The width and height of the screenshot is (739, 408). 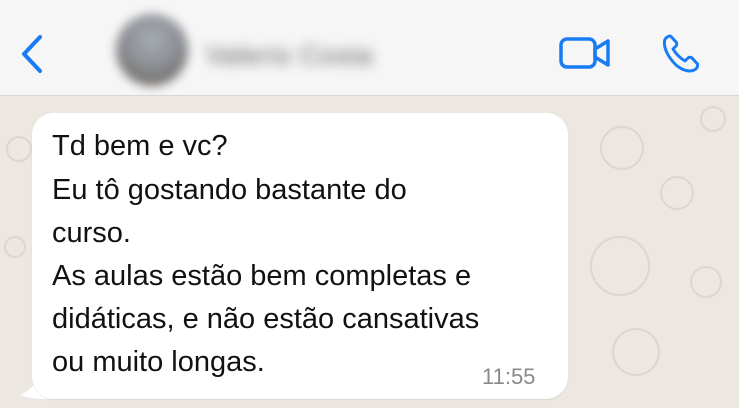 What do you see at coordinates (158, 362) in the screenshot?
I see `message-text-line: ou muito longas.` at bounding box center [158, 362].